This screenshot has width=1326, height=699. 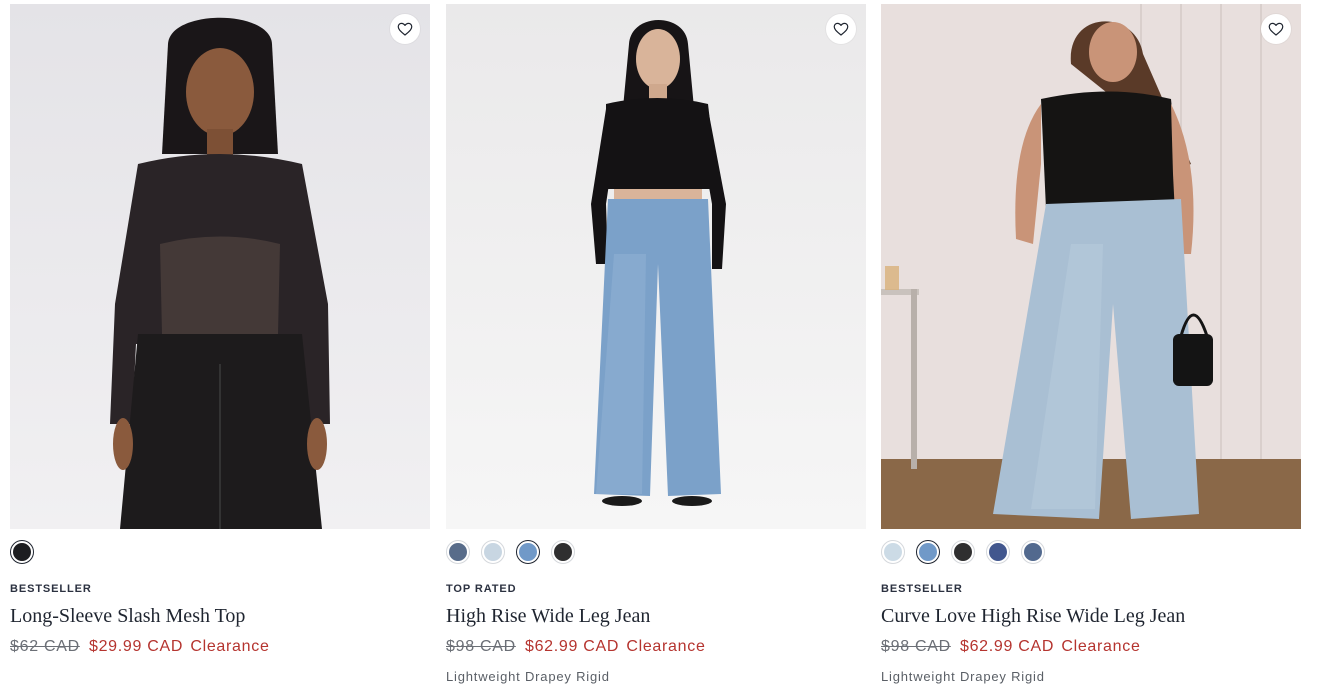 I want to click on product-price: $62 CAD $29.99 CAD Clearance, so click(x=220, y=647).